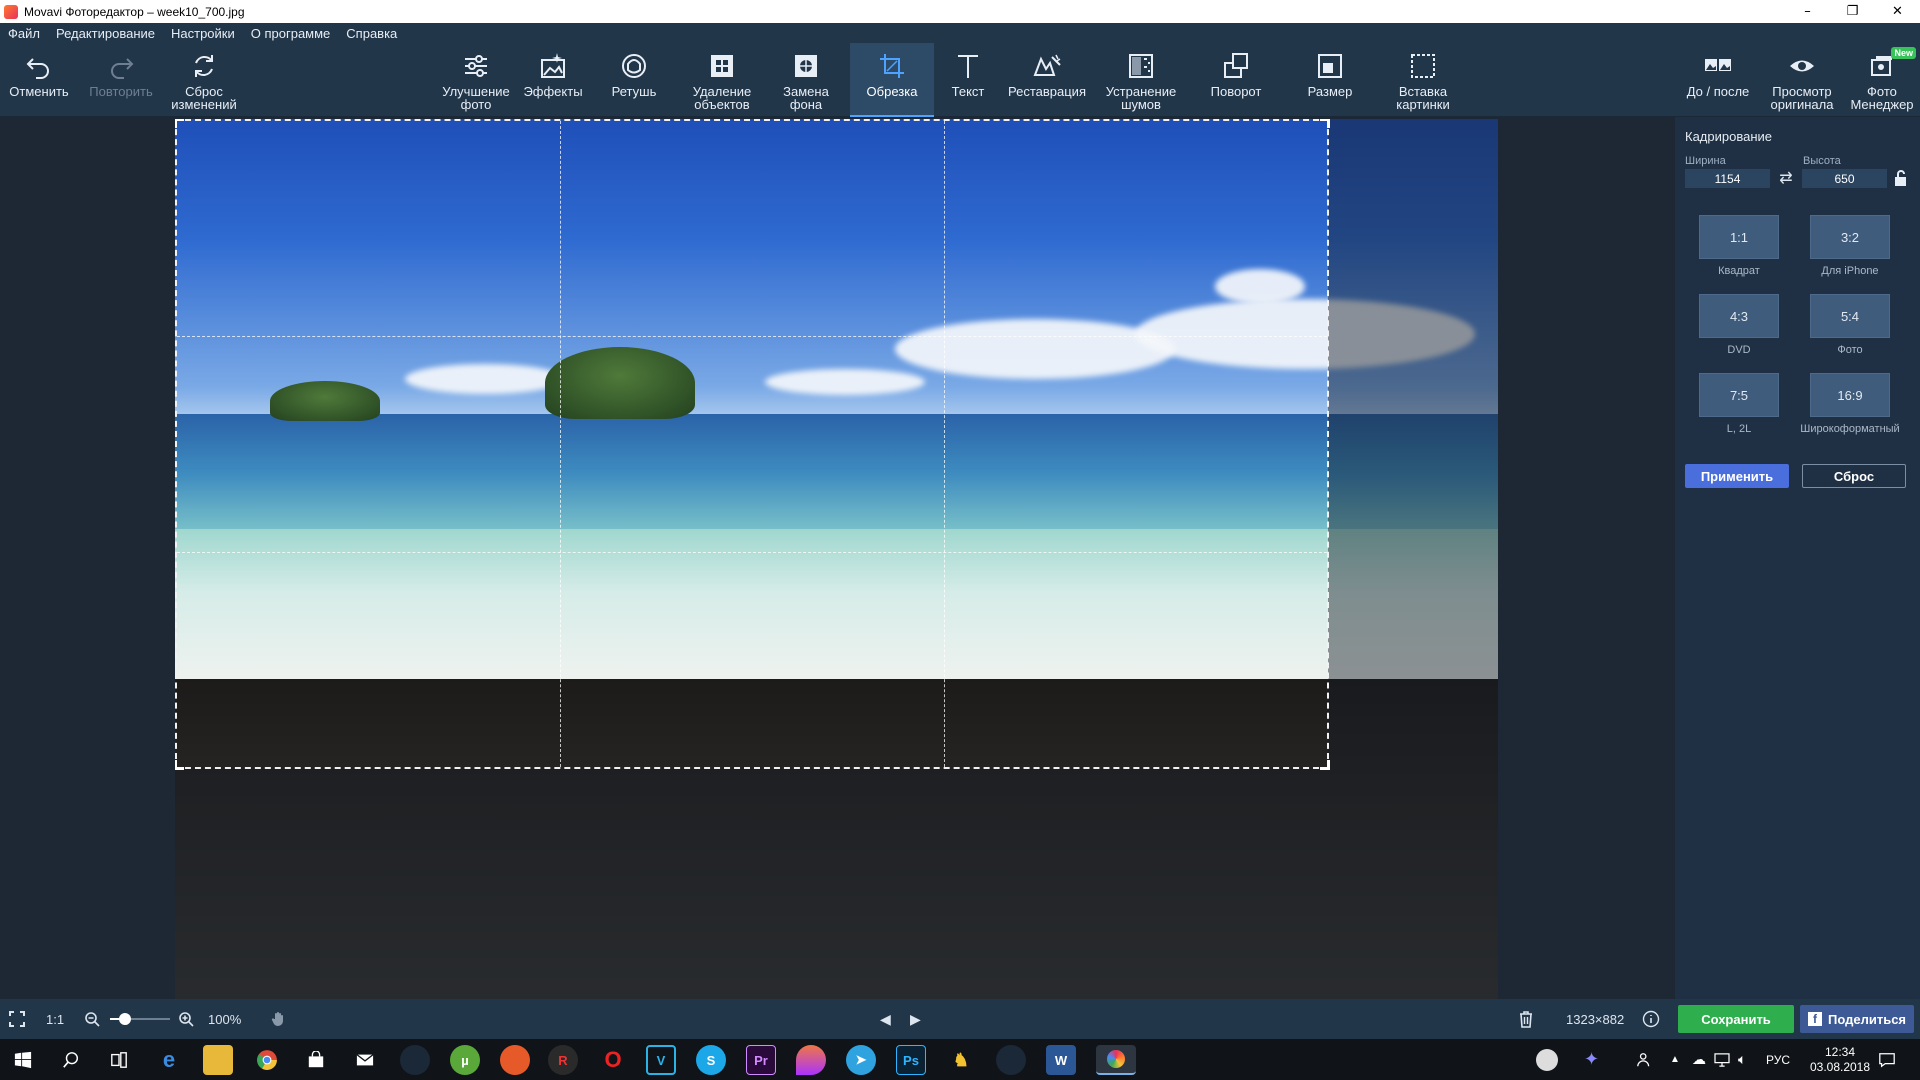 The image size is (1920, 1080). Describe the element at coordinates (125, 1019) in the screenshot. I see `zoom-slider-handle` at that location.